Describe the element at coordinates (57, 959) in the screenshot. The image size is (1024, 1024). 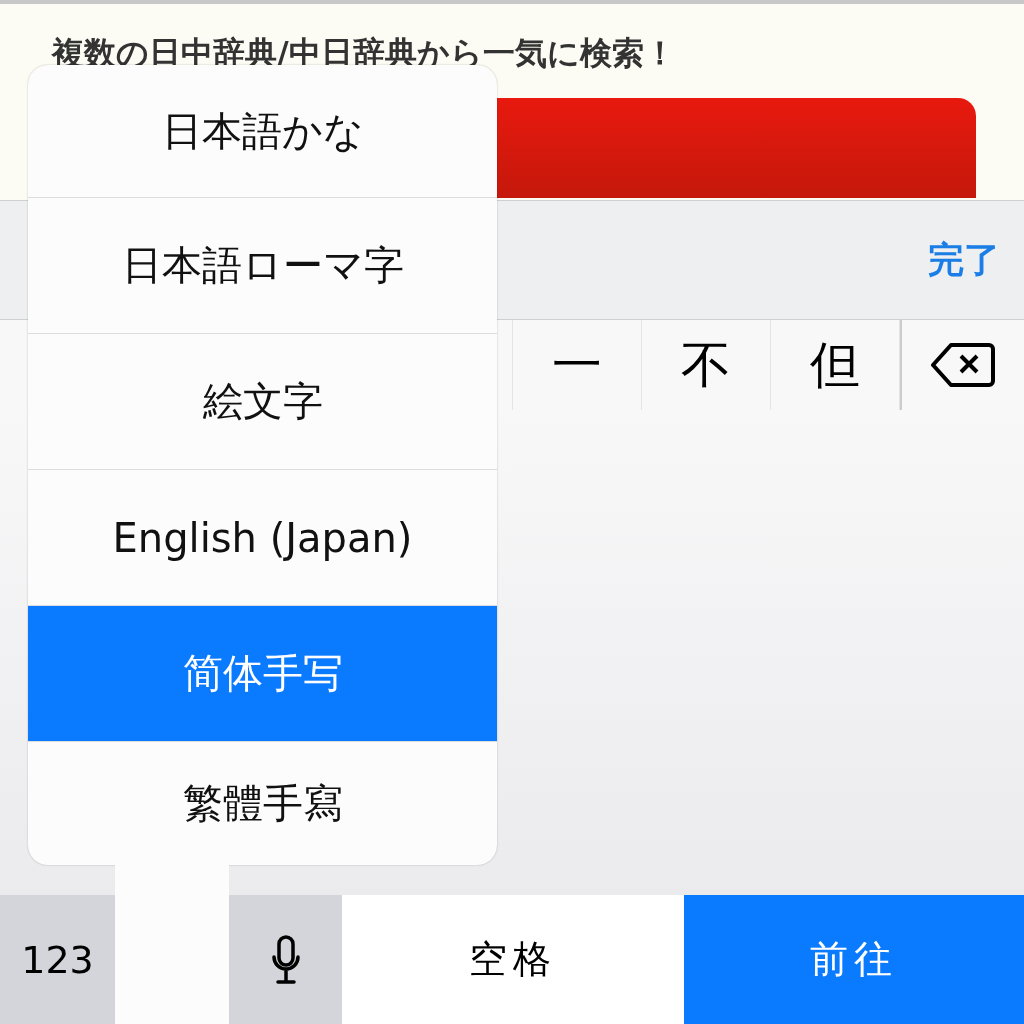
I see `numbers-key: 123` at that location.